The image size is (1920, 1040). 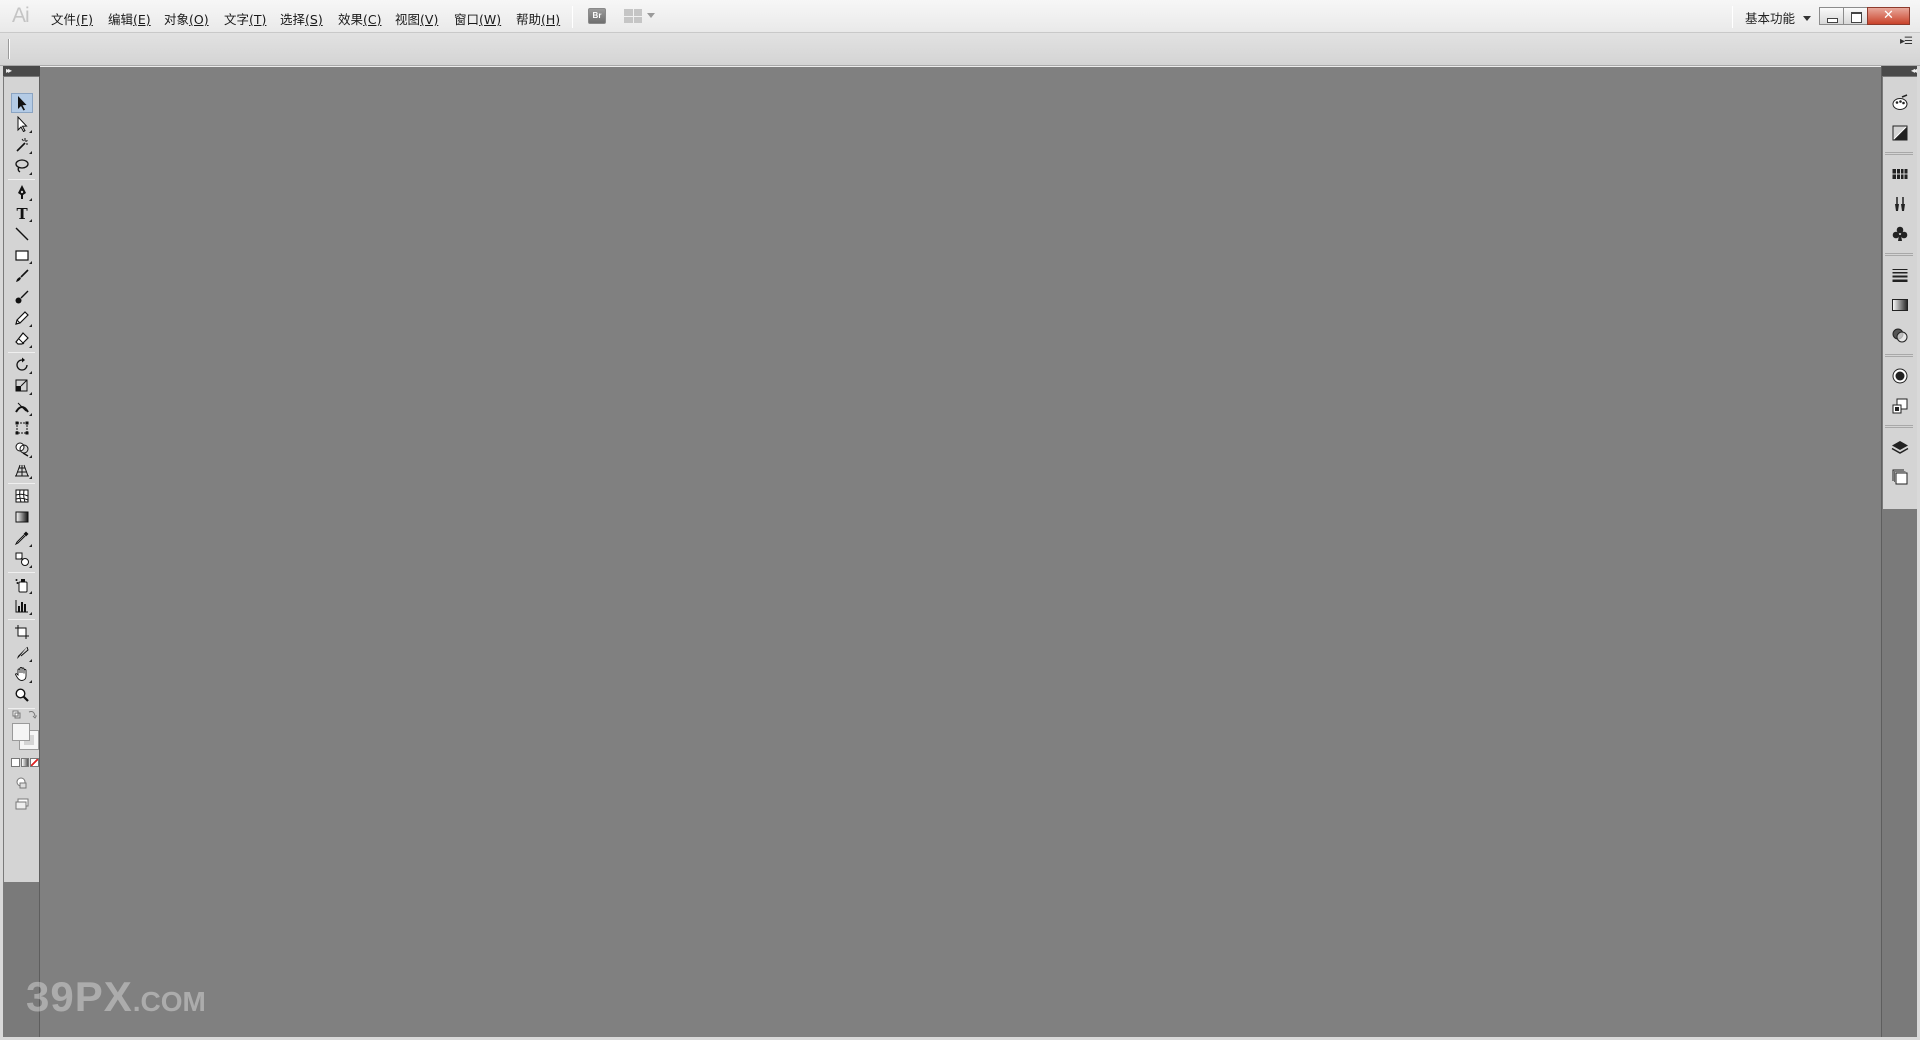 I want to click on gradient-panel-button, so click(x=1900, y=305).